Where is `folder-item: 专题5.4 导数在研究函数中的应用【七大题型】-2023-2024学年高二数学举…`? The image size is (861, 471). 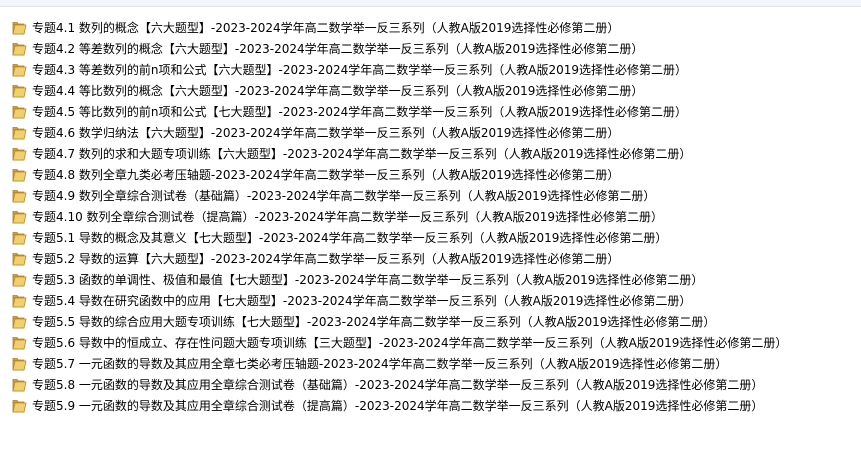
folder-item: 专题5.4 导数在研究函数中的应用【七大题型】-2023-2024学年高二数学举… is located at coordinates (432, 300).